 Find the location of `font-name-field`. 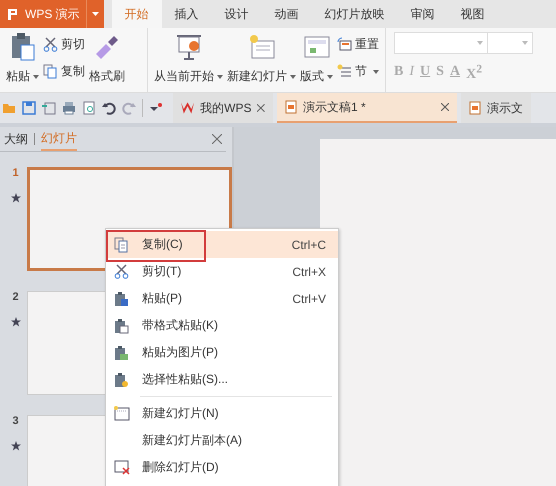

font-name-field is located at coordinates (441, 43).